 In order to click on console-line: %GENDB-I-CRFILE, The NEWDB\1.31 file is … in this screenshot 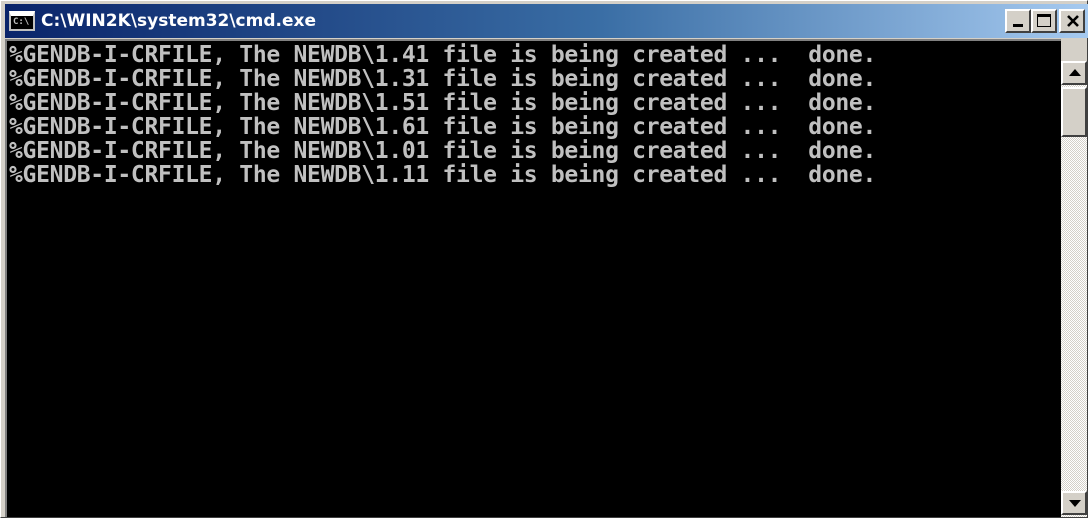, I will do `click(443, 79)`.